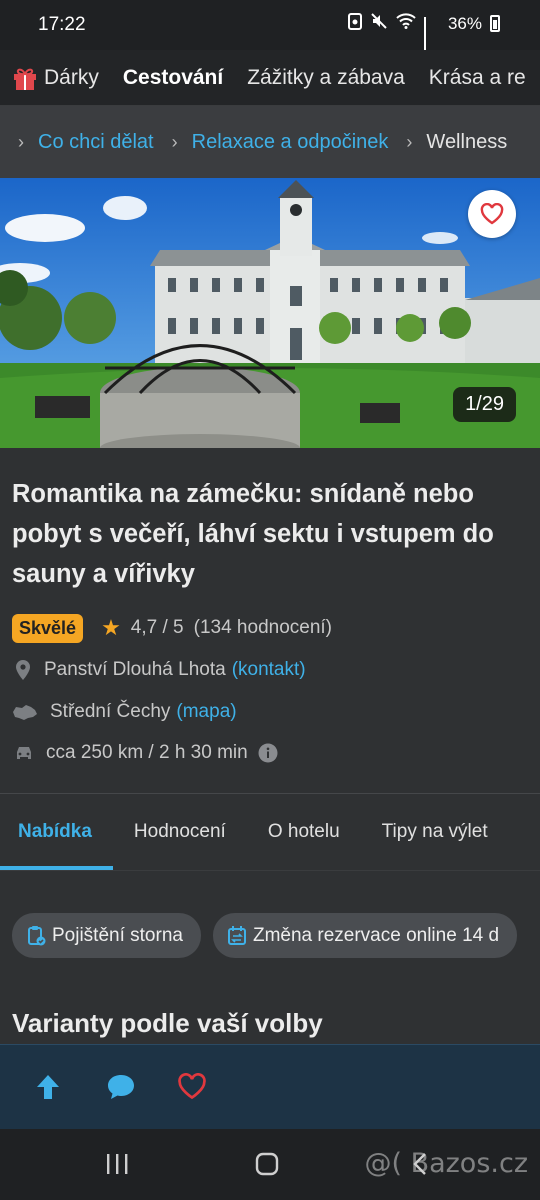 The image size is (540, 1200). Describe the element at coordinates (180, 832) in the screenshot. I see `tab-hodnoceni: Hodnocení` at that location.